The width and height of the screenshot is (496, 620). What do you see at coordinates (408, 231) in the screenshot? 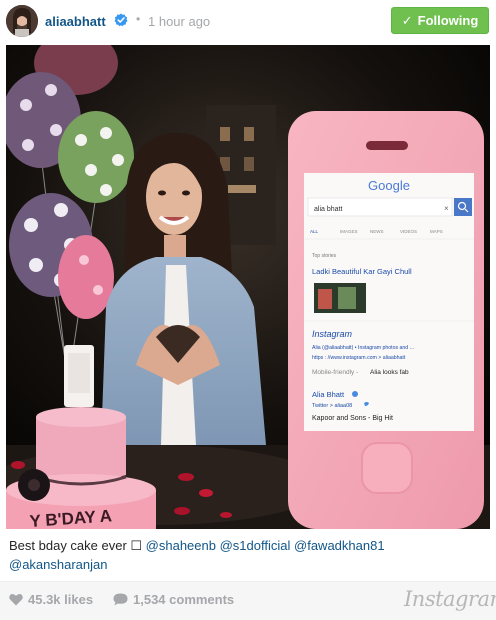
I see `phone-tab: VIDEOS` at bounding box center [408, 231].